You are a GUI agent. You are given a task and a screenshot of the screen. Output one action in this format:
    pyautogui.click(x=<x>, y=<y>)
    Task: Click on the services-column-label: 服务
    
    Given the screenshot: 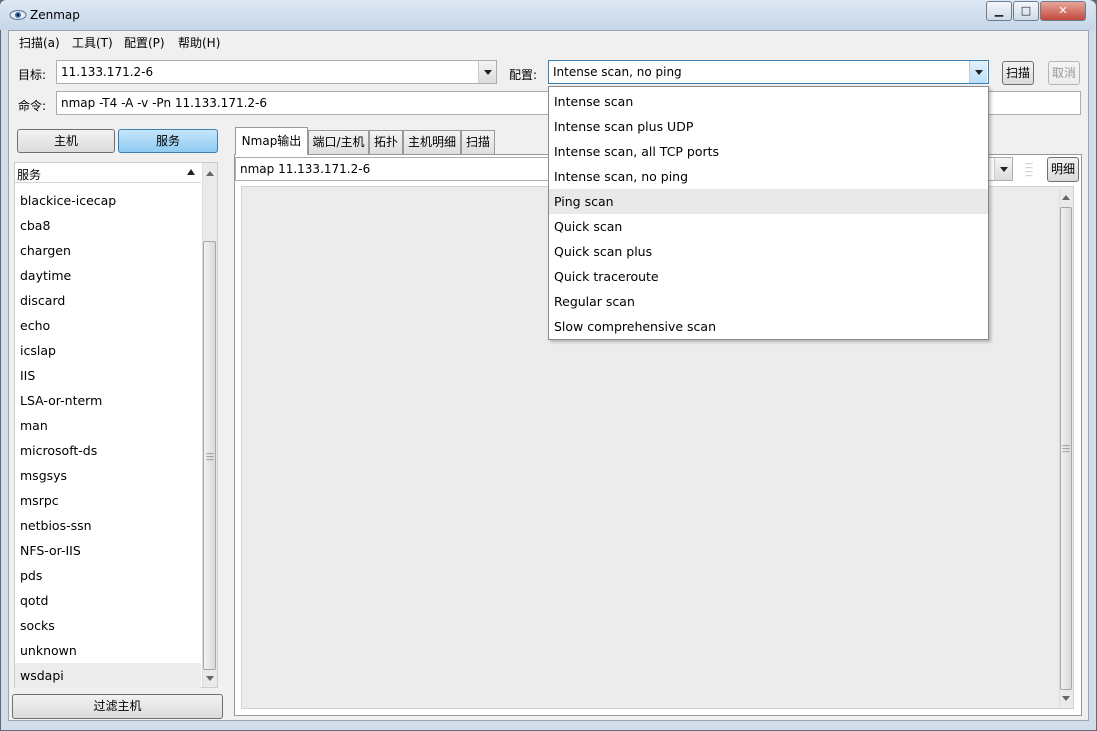 What is the action you would take?
    pyautogui.click(x=29, y=175)
    